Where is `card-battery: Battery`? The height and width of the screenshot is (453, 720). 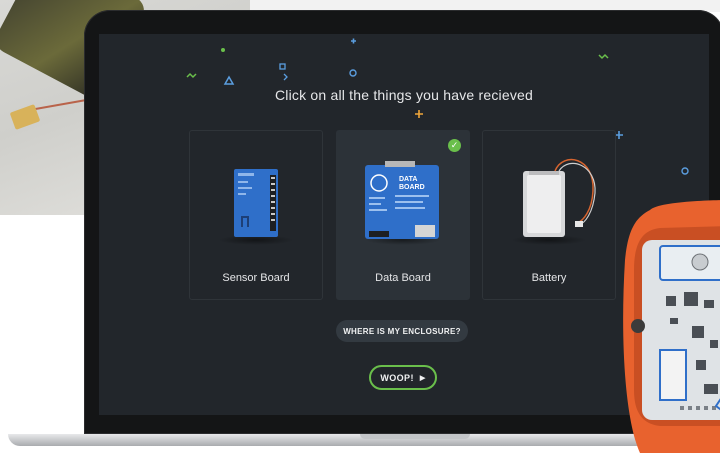 card-battery: Battery is located at coordinates (549, 215).